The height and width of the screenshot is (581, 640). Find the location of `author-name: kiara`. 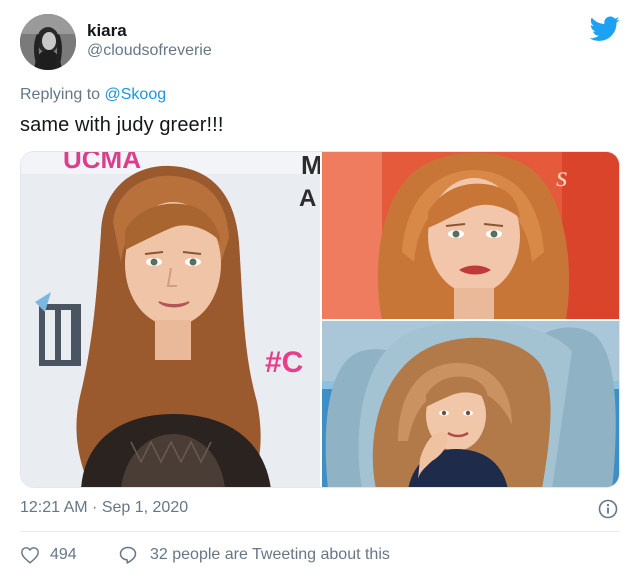

author-name: kiara is located at coordinates (107, 31).